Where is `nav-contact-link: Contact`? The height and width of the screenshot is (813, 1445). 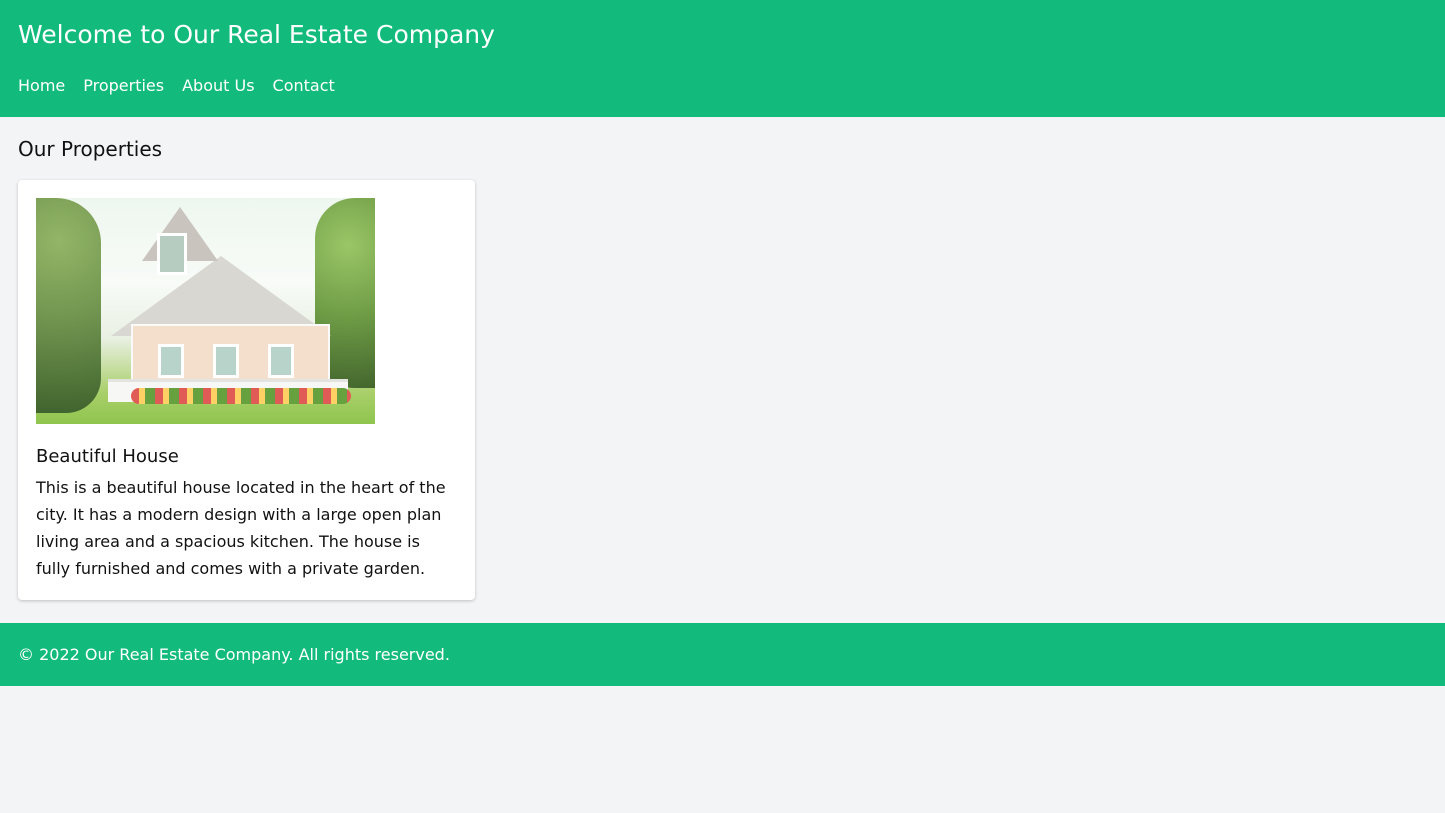 nav-contact-link: Contact is located at coordinates (304, 86).